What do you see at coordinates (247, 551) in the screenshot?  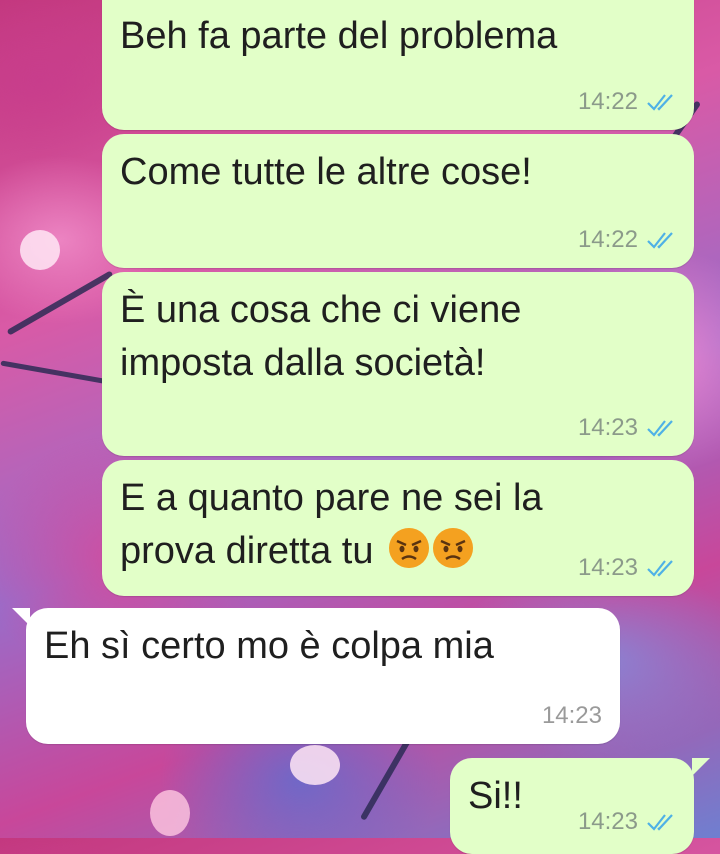 I see `message-text-line-2: prova diretta tu` at bounding box center [247, 551].